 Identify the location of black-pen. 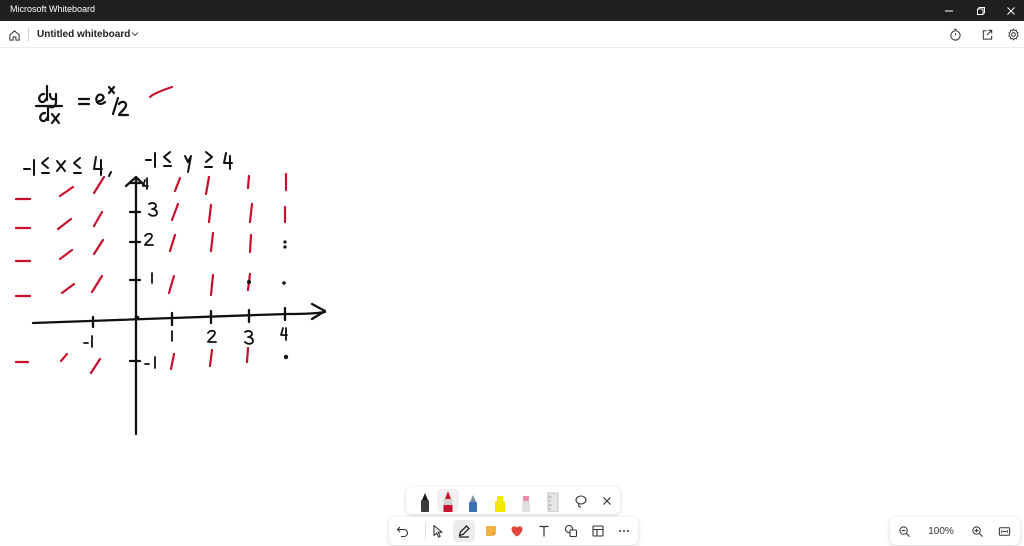
(425, 500).